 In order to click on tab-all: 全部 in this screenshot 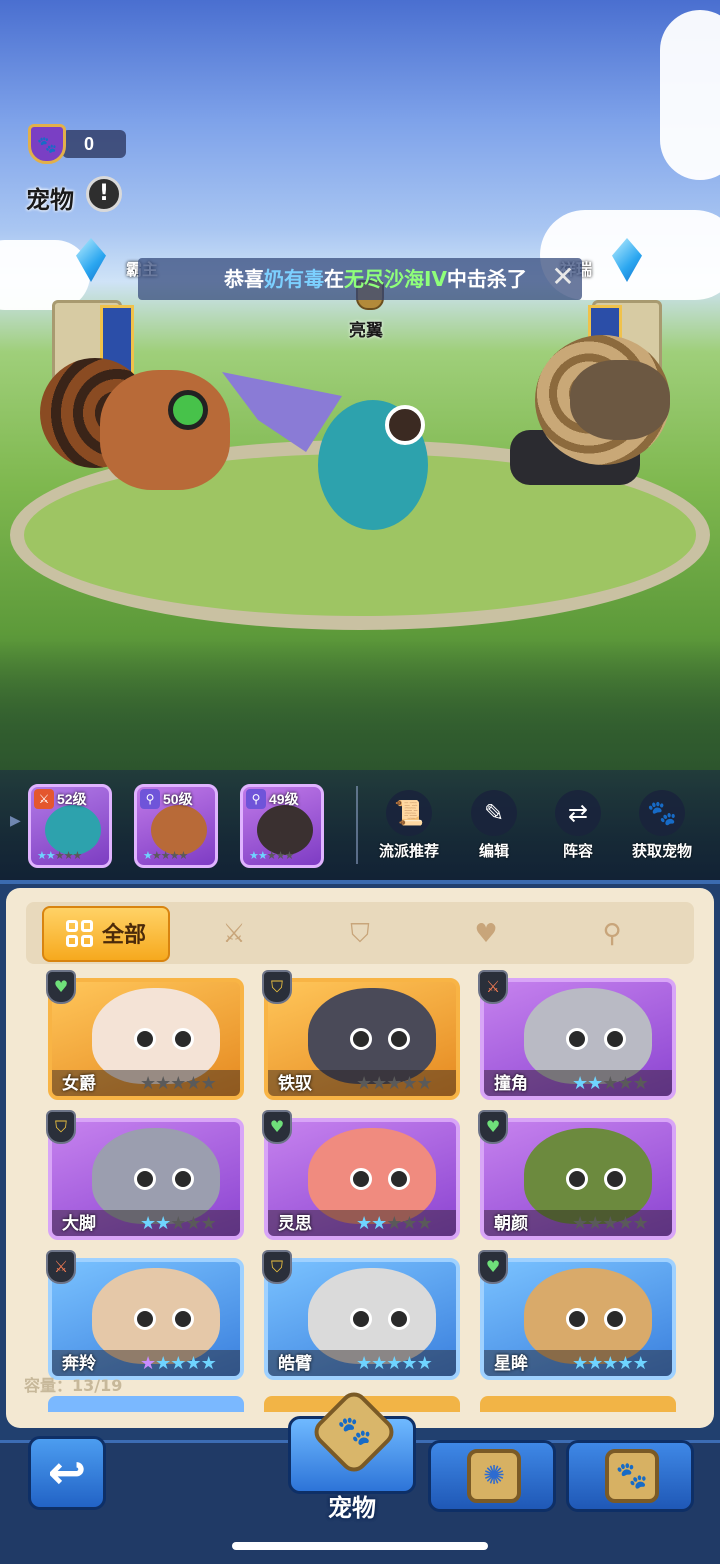, I will do `click(106, 934)`.